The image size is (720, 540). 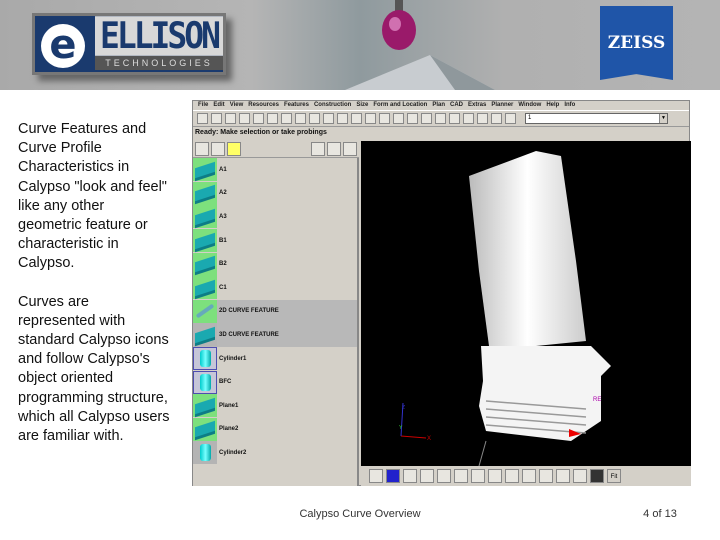 I want to click on tree-item-label: BFC, so click(x=225, y=382).